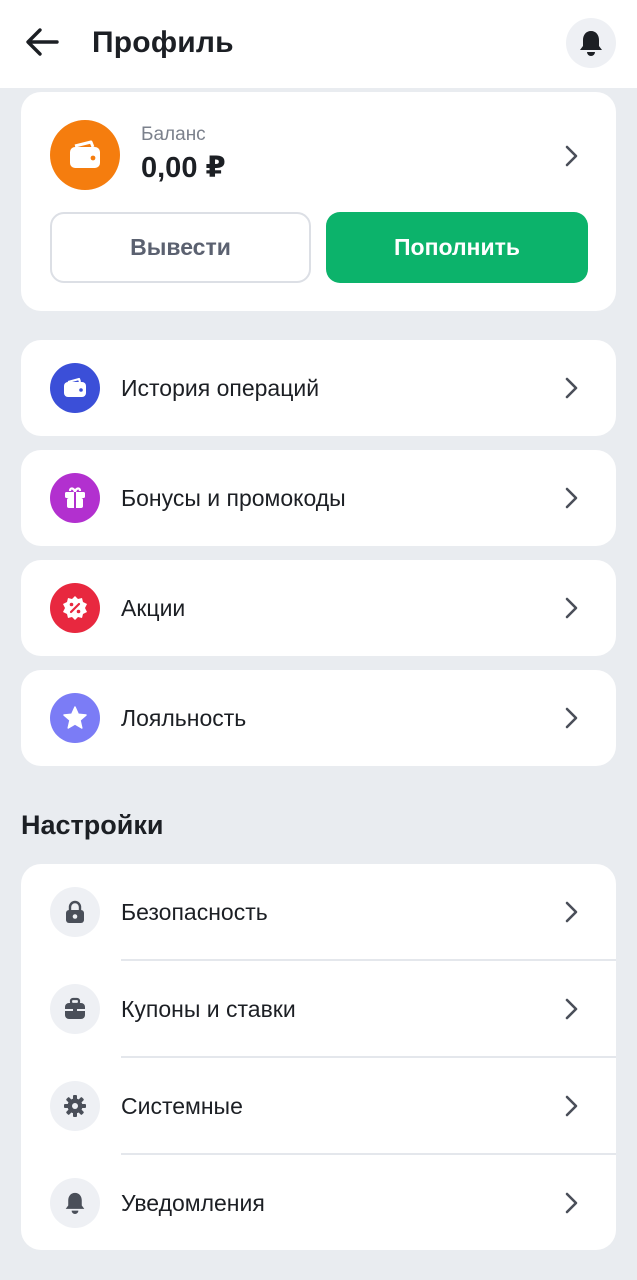  I want to click on promotions-badge, so click(75, 608).